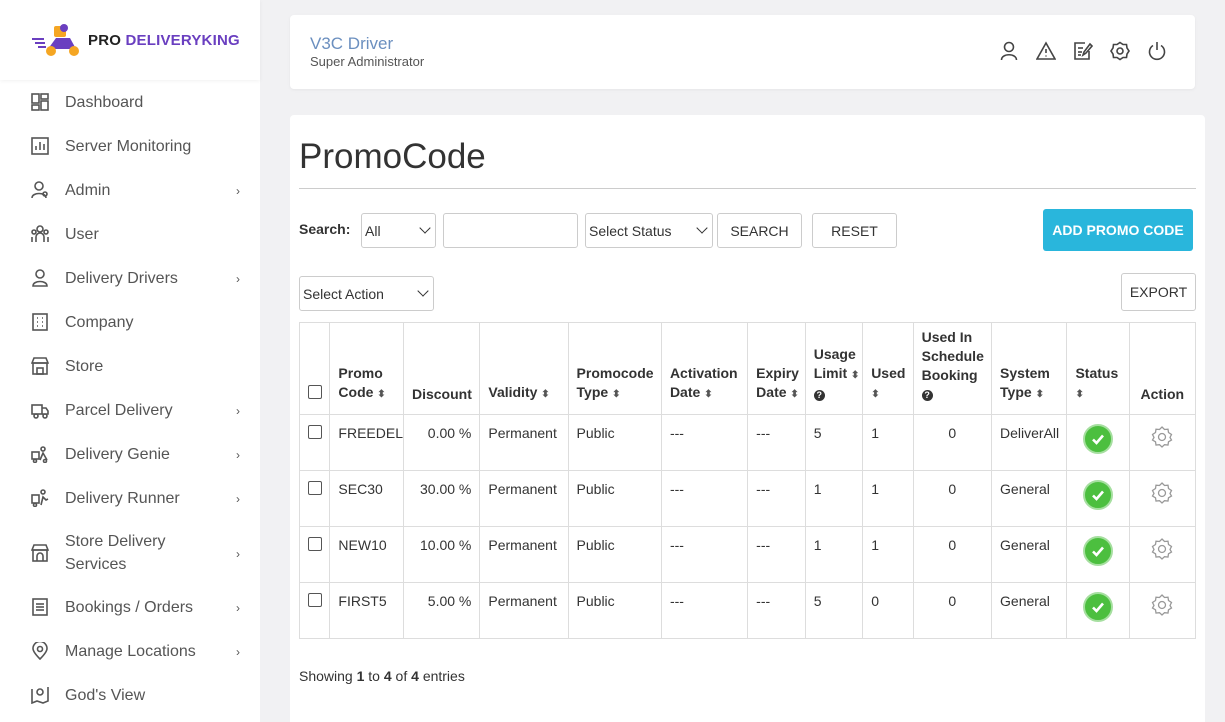 This screenshot has height=722, width=1225. What do you see at coordinates (1009, 51) in the screenshot?
I see `profile-icon` at bounding box center [1009, 51].